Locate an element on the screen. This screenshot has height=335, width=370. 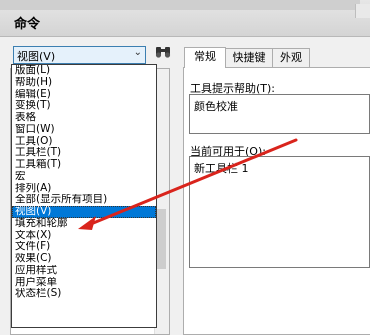
tab-general: 常规 is located at coordinates (205, 57).